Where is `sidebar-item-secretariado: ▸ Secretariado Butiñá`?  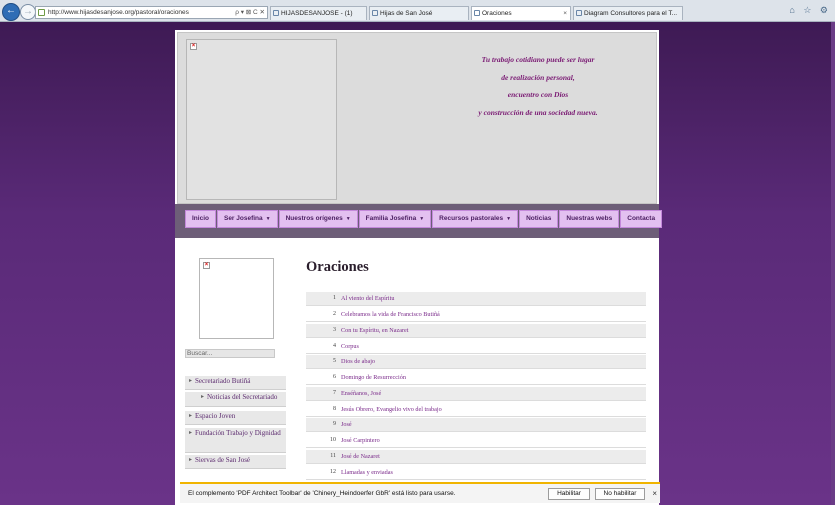
sidebar-item-secretariado: ▸ Secretariado Butiñá is located at coordinates (235, 383).